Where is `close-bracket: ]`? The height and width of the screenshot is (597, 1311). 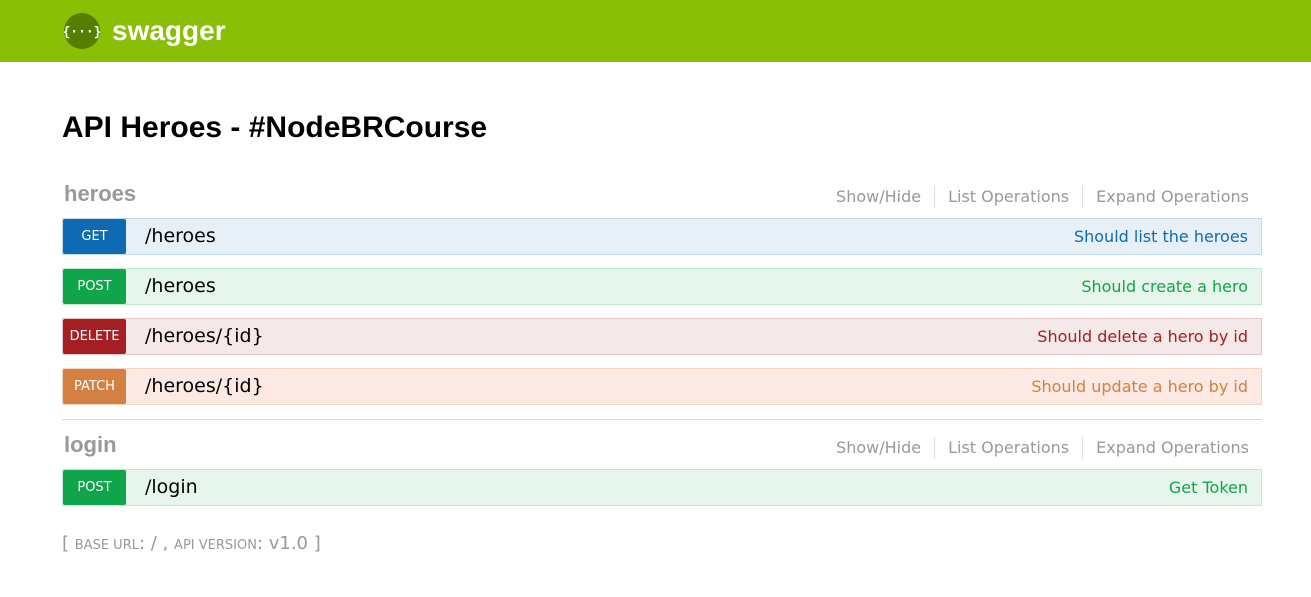 close-bracket: ] is located at coordinates (317, 543).